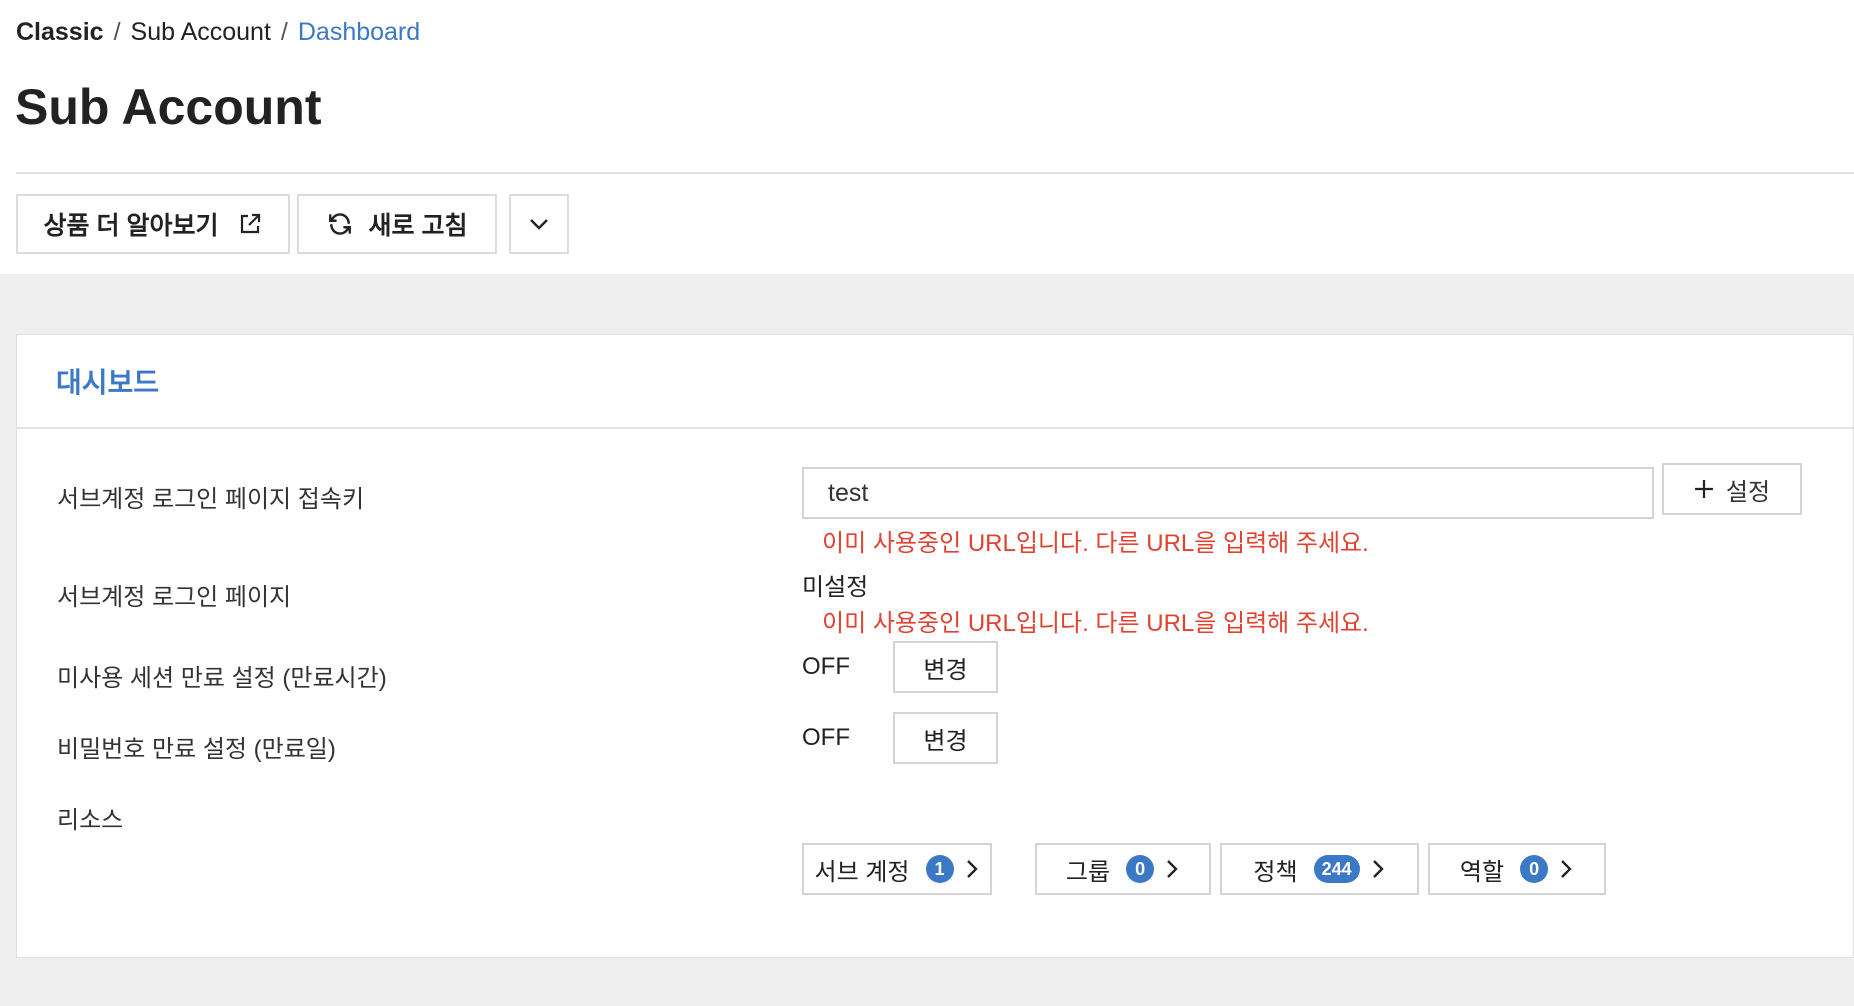  Describe the element at coordinates (1703, 489) in the screenshot. I see `plus-icon` at that location.